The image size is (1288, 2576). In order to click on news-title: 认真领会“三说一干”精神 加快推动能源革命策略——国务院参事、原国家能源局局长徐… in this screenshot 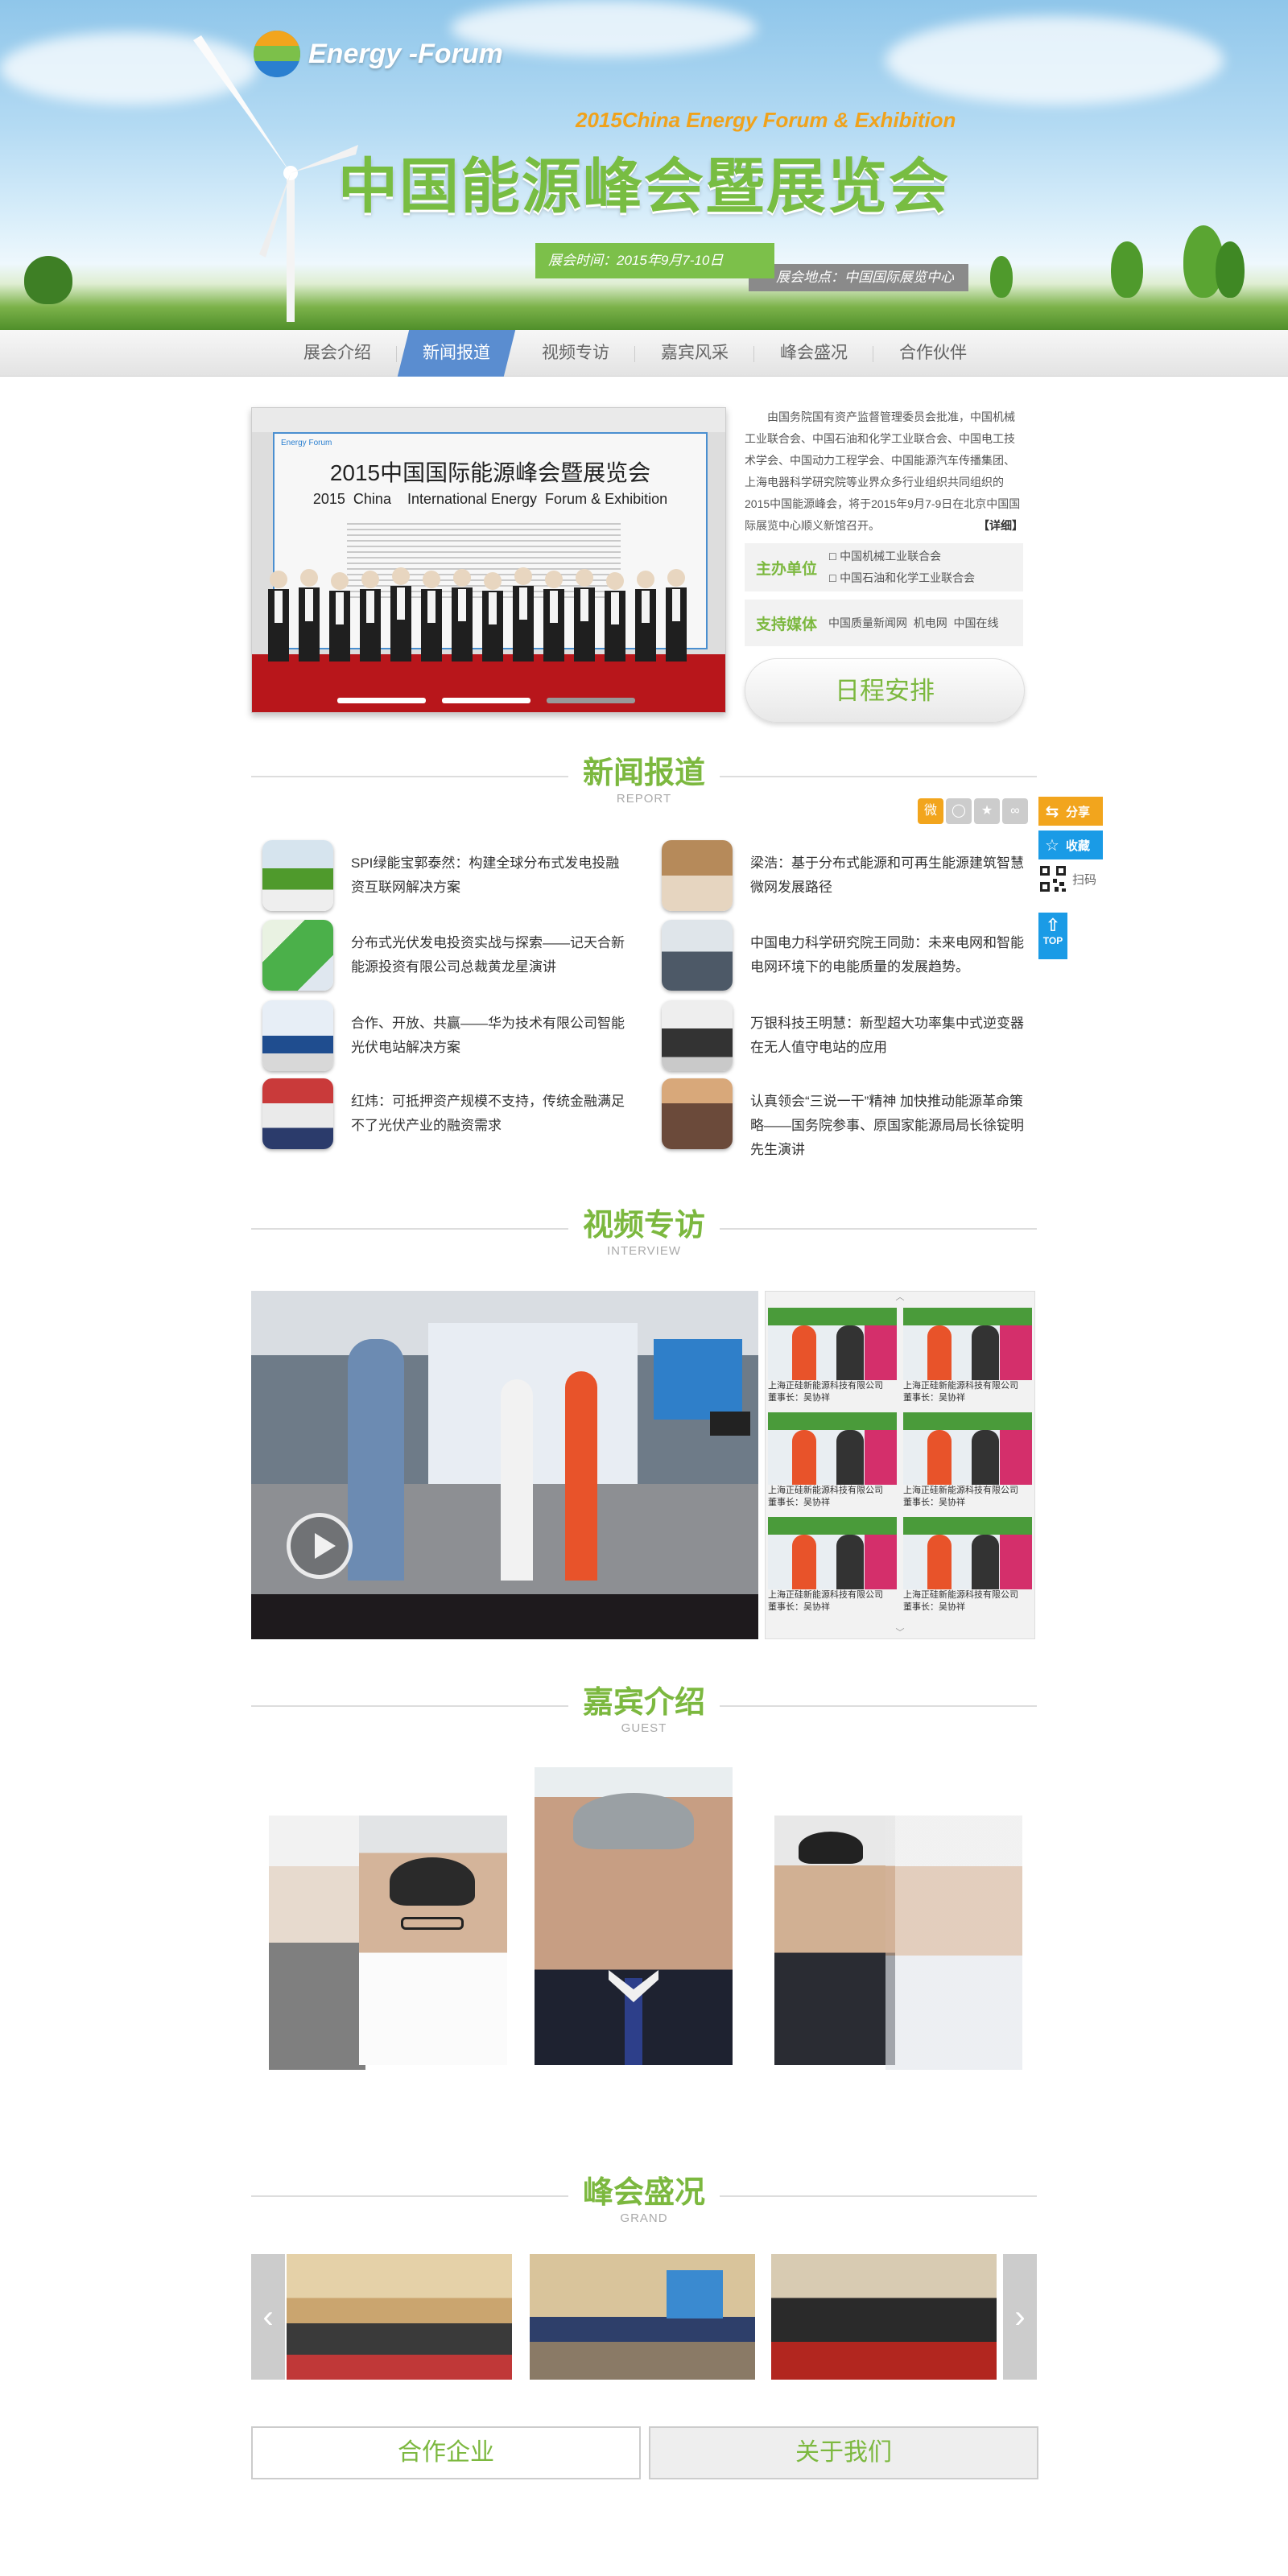, I will do `click(887, 1126)`.